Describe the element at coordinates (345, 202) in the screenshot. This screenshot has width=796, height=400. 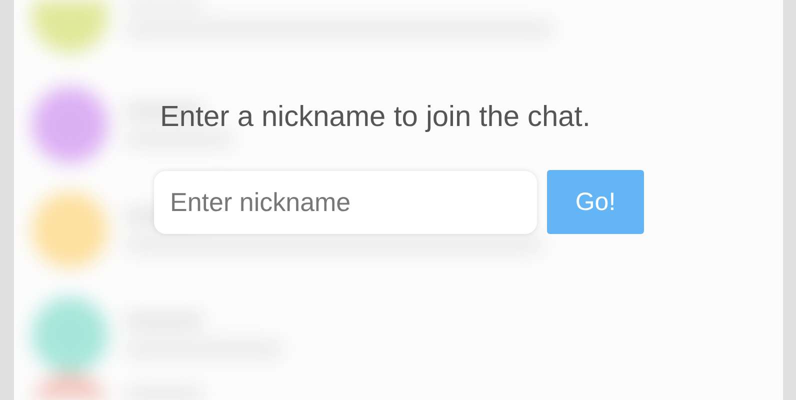
I see `nickname-input: Enter nickname` at that location.